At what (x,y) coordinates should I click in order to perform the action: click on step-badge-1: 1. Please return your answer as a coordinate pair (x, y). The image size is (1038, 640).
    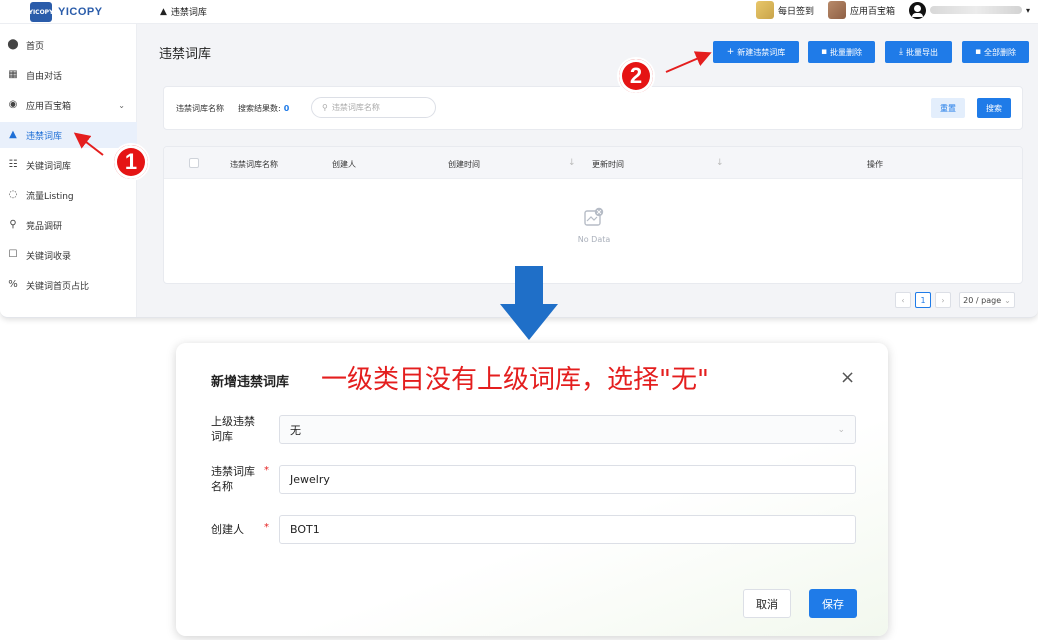
    Looking at the image, I should click on (131, 162).